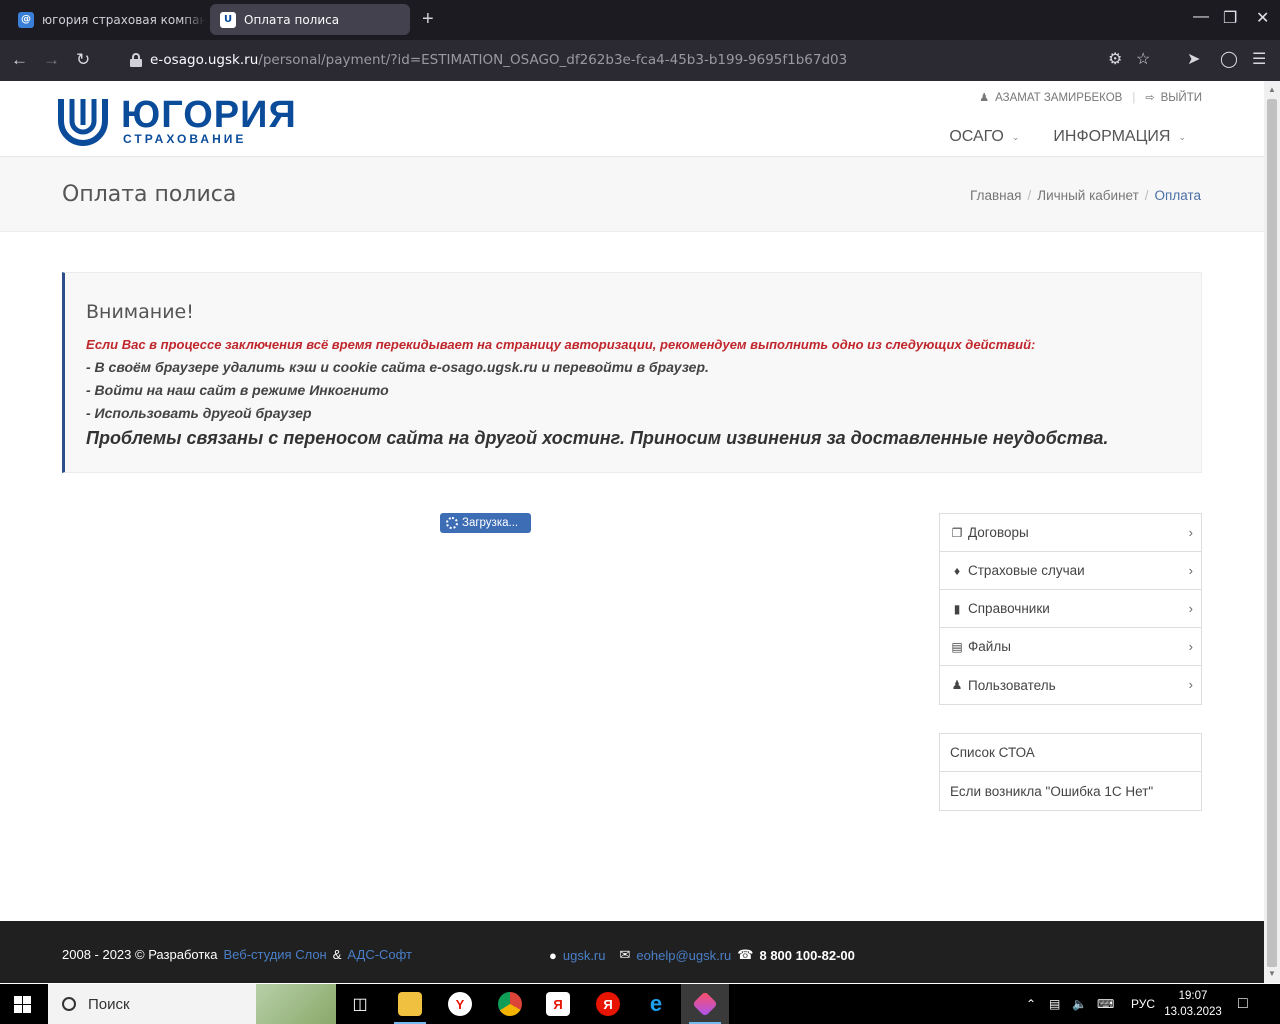 This screenshot has height=1024, width=1280. I want to click on footer-link-dev1: Веб-студия Слон, so click(275, 954).